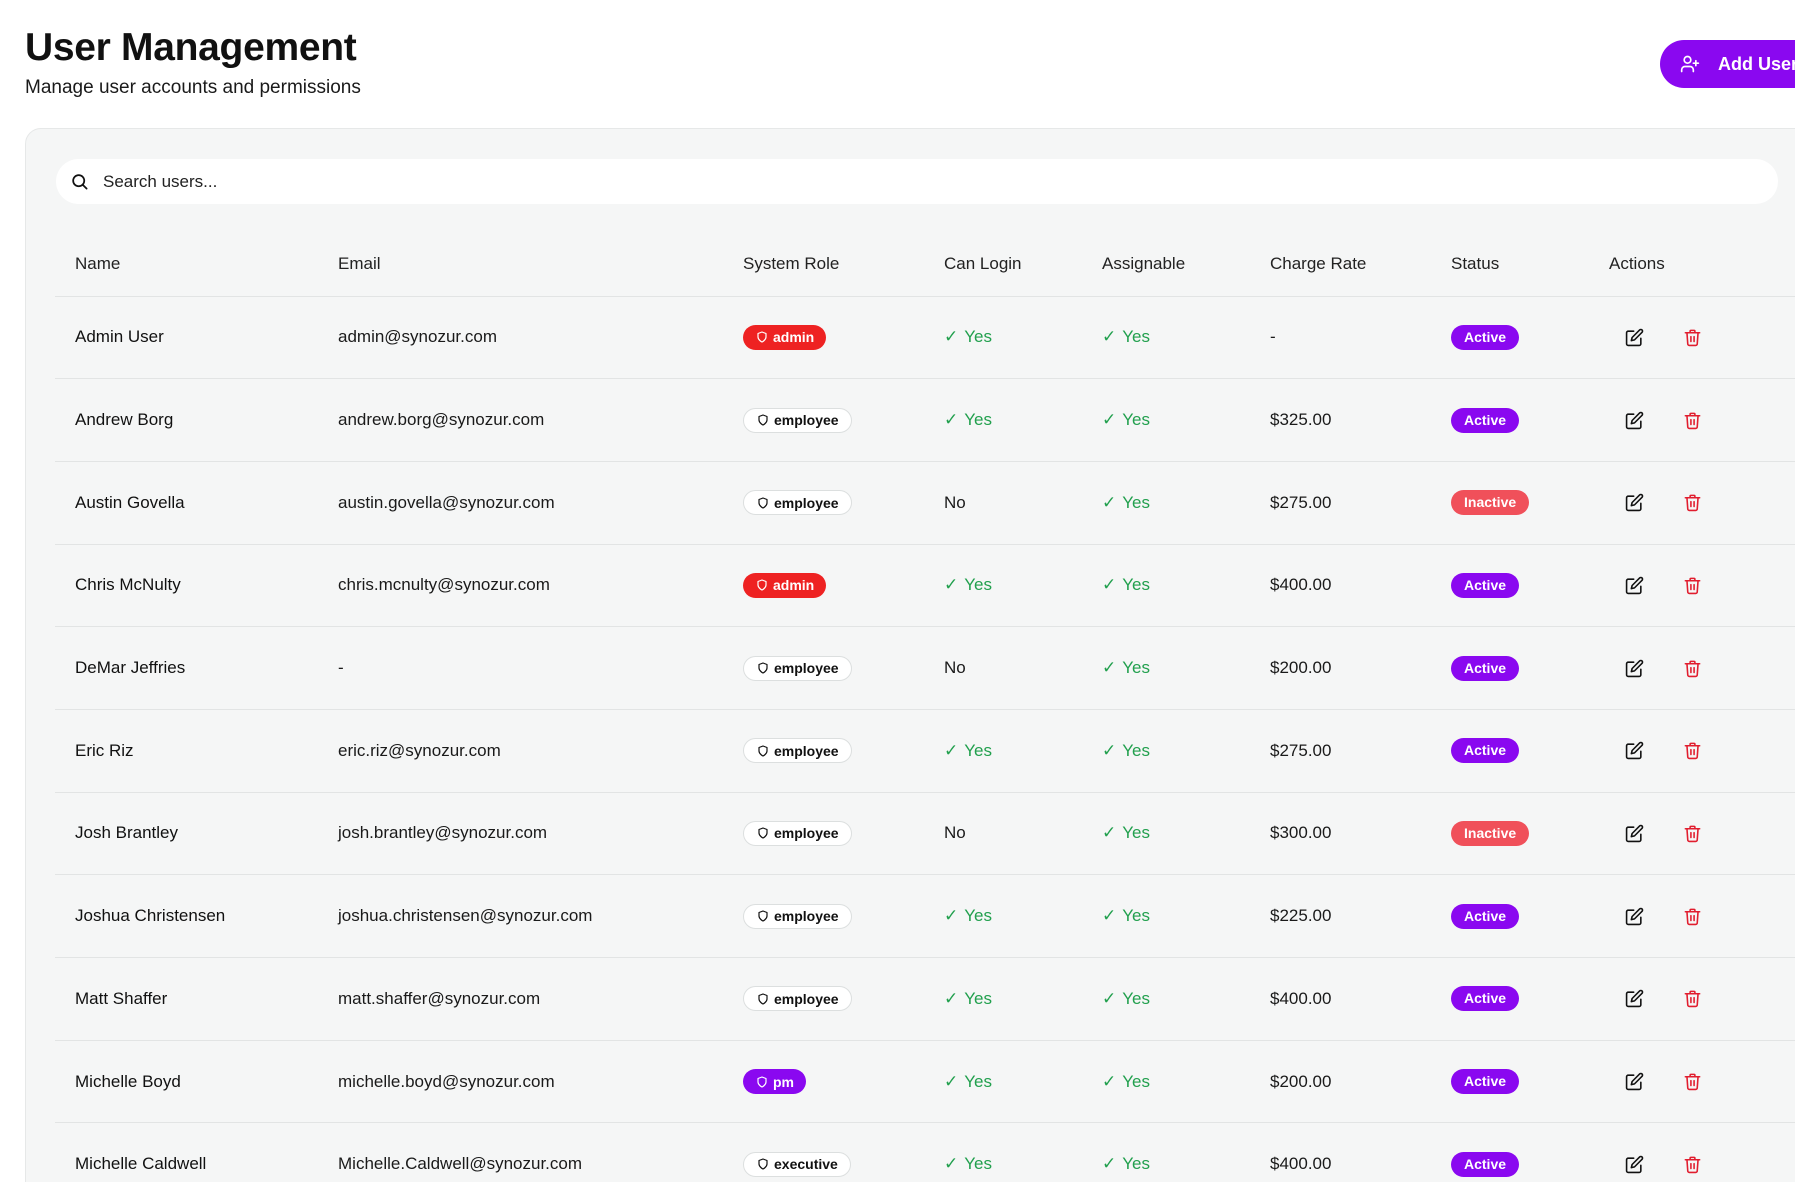 Image resolution: width=1795 pixels, height=1182 pixels. Describe the element at coordinates (186, 420) in the screenshot. I see `user-name: Andrew Borg` at that location.